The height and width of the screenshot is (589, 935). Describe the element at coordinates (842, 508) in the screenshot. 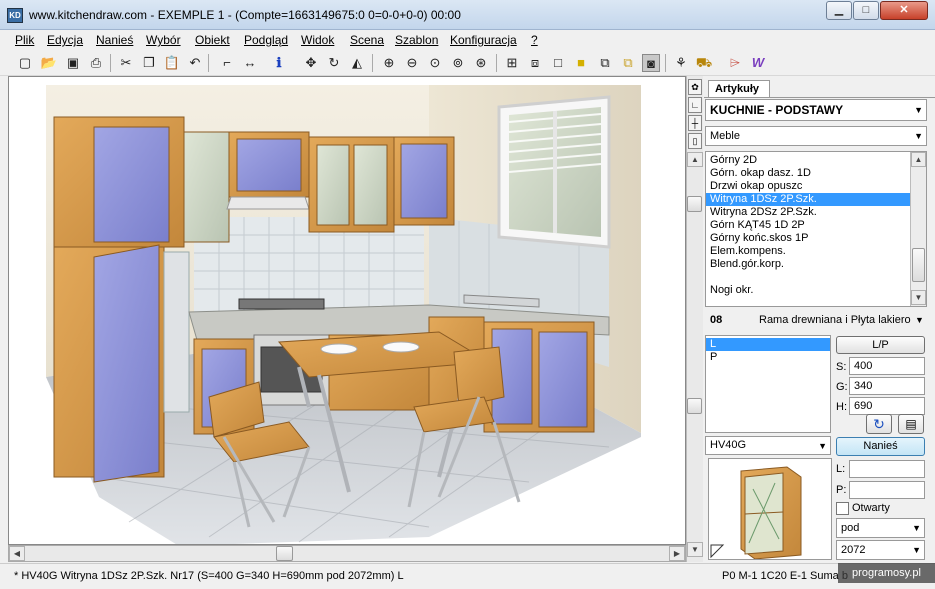

I see `open-checkbox` at that location.